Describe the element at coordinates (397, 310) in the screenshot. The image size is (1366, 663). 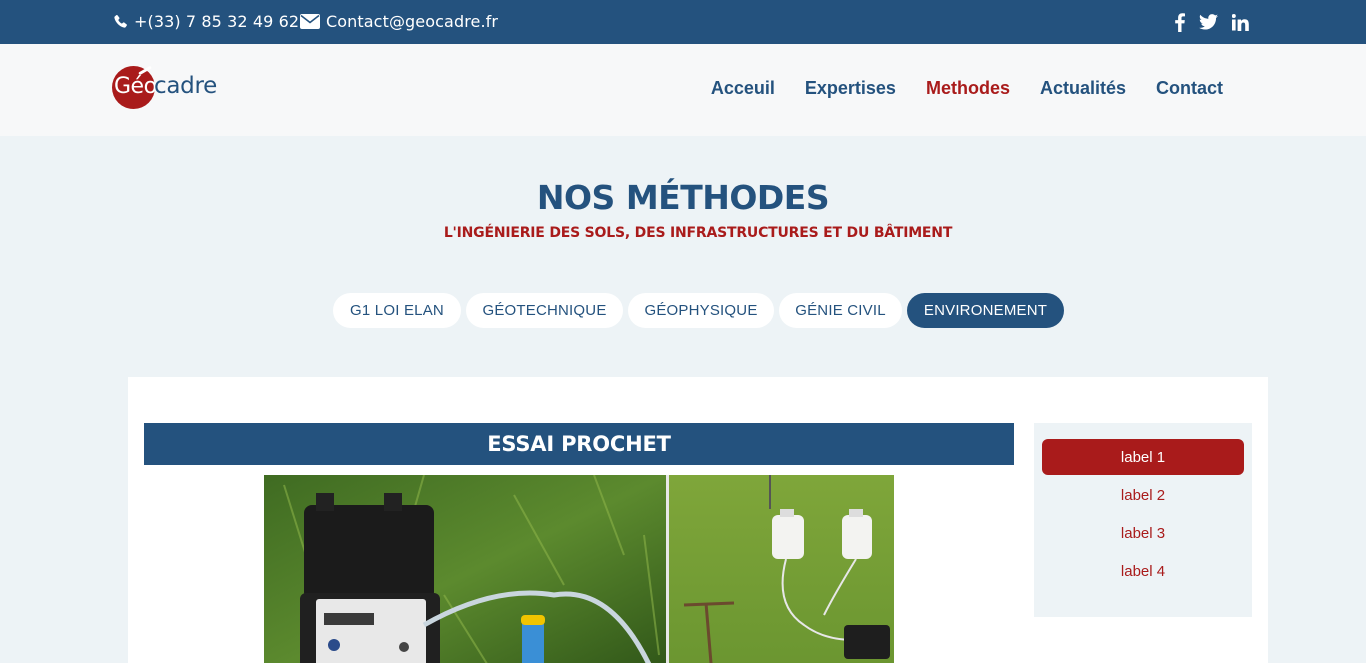
I see `tab-g1-loi-elan: G1 LOI ELAN` at that location.